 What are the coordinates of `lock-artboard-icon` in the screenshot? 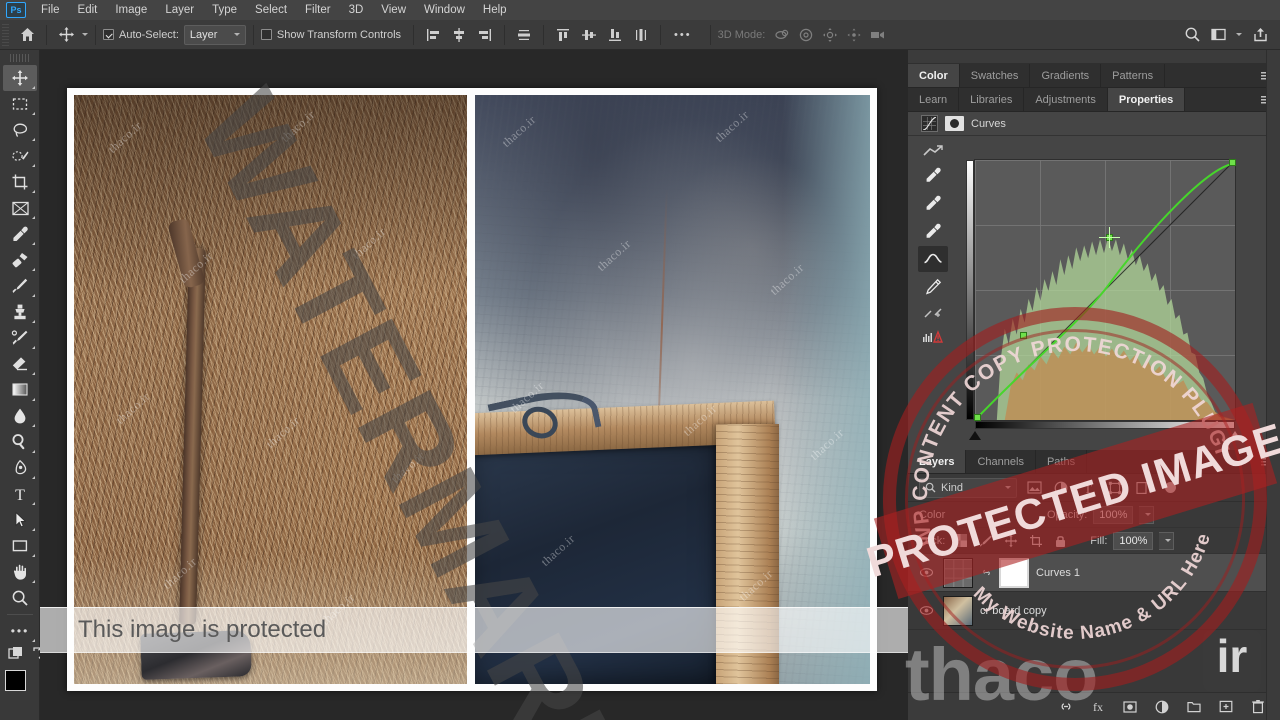 It's located at (1035, 541).